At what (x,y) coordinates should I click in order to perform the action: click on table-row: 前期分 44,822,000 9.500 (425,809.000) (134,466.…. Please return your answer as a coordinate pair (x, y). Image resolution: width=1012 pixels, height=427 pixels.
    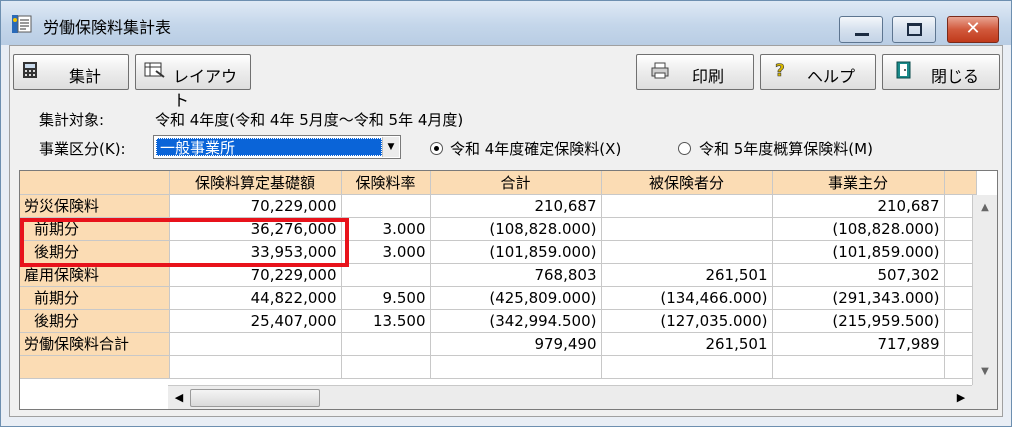
    Looking at the image, I should click on (498, 298).